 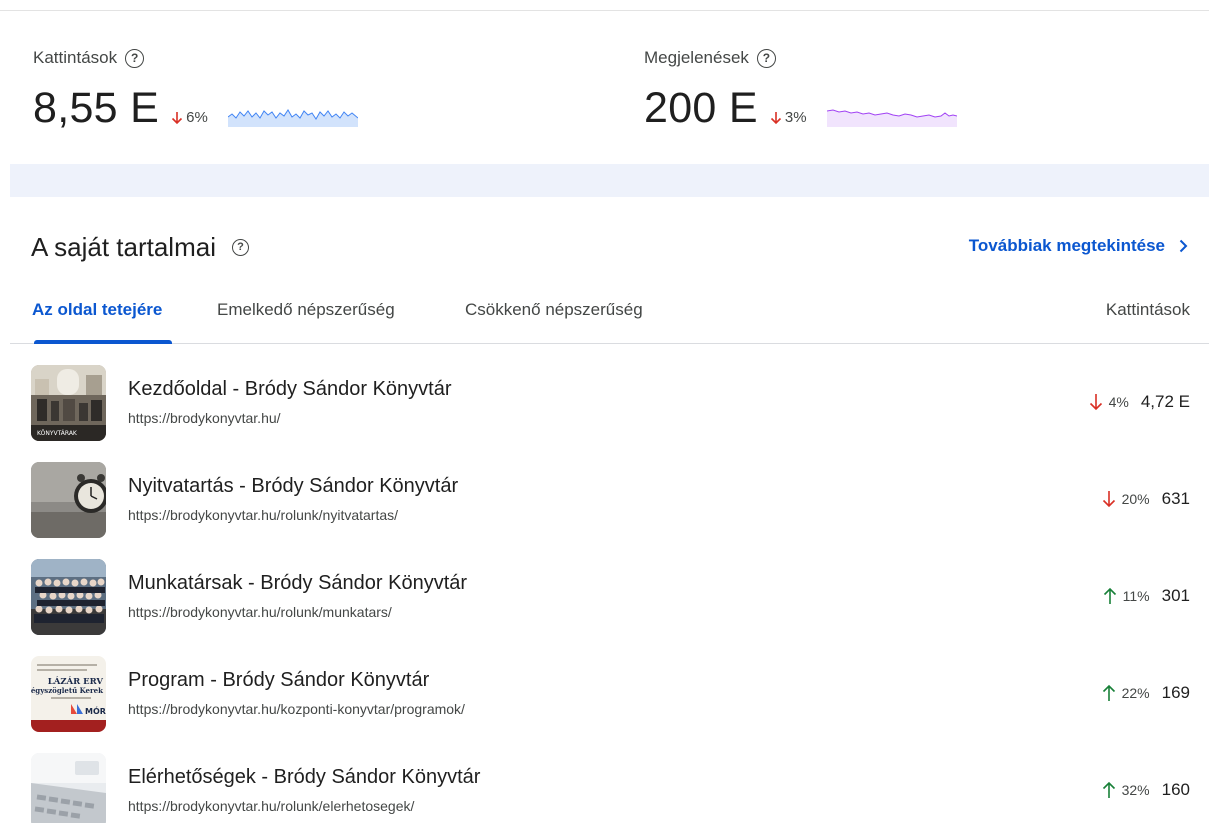 What do you see at coordinates (1135, 790) in the screenshot?
I see `change-value: 32%` at bounding box center [1135, 790].